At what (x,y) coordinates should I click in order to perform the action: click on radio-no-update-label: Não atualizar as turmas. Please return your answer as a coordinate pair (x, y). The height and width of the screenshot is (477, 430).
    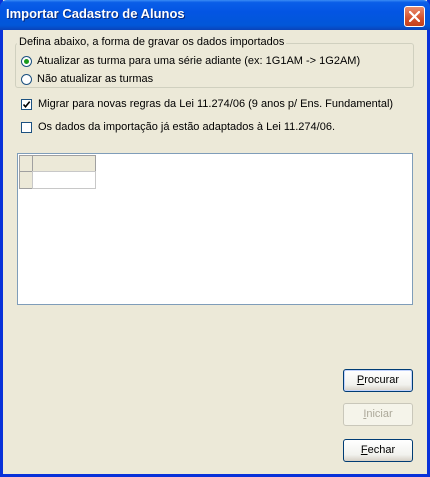
    Looking at the image, I should click on (95, 79).